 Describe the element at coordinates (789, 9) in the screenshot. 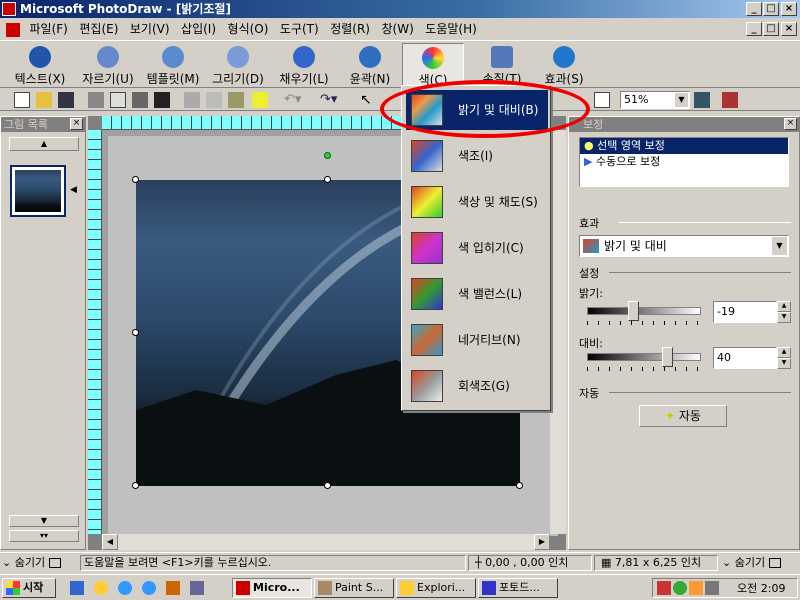

I see `close-button: ×` at that location.